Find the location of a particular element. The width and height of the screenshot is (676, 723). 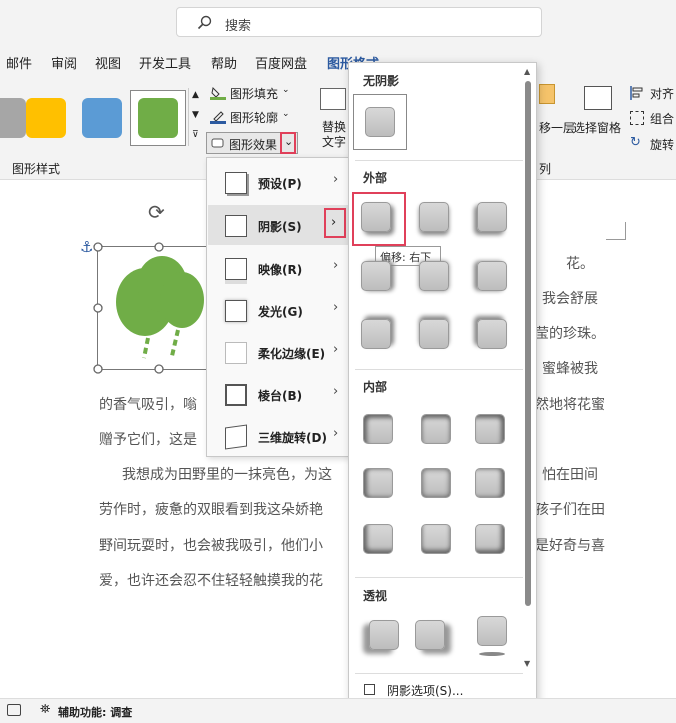

shadow-perspective-below is located at coordinates (492, 631).